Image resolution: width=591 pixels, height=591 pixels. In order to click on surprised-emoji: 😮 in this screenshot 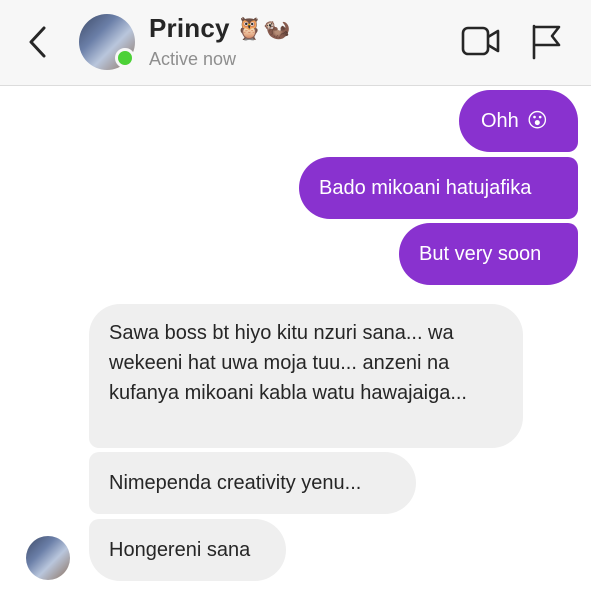, I will do `click(537, 121)`.